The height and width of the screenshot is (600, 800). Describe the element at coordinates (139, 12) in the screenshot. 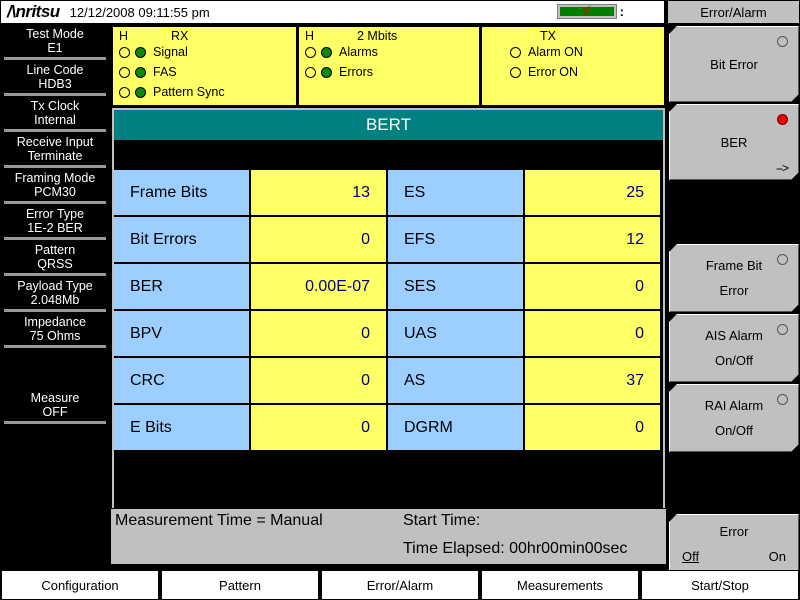

I see `datetime-label: 12/12/2008 09:11:55 pm` at that location.